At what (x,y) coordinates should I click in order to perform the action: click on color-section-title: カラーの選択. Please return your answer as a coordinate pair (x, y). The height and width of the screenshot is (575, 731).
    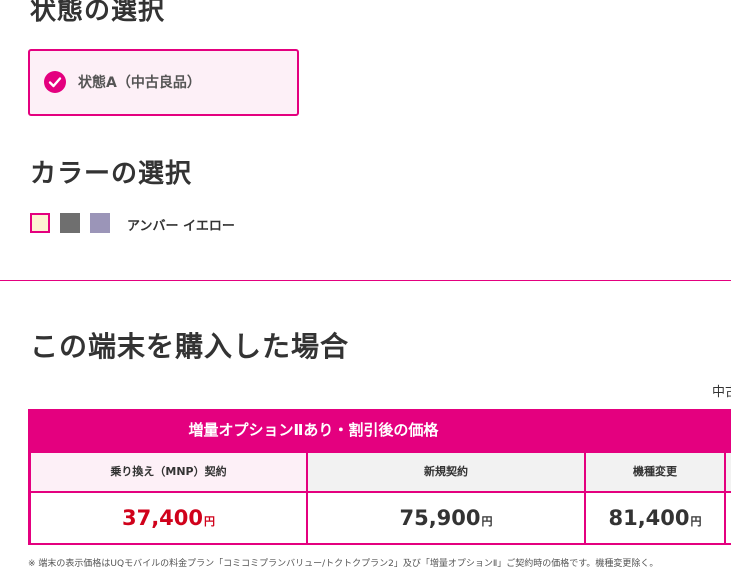
    Looking at the image, I should click on (111, 174).